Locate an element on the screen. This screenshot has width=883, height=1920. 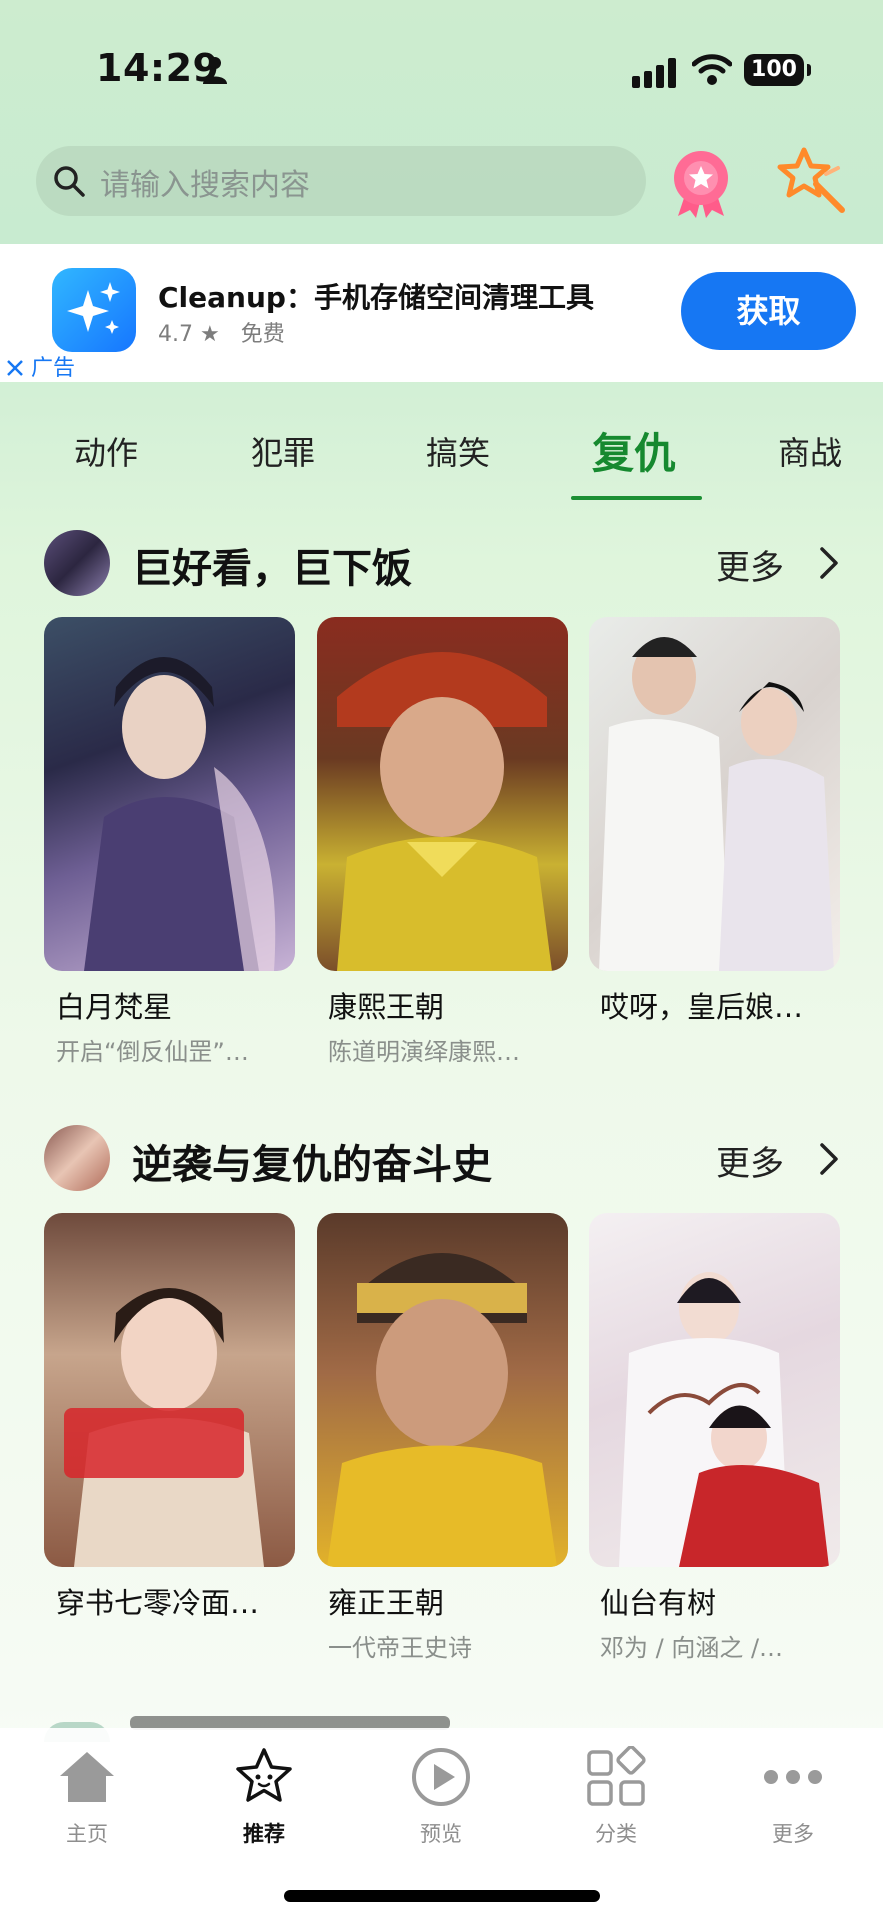
tab-business: 商战 is located at coordinates (810, 451).